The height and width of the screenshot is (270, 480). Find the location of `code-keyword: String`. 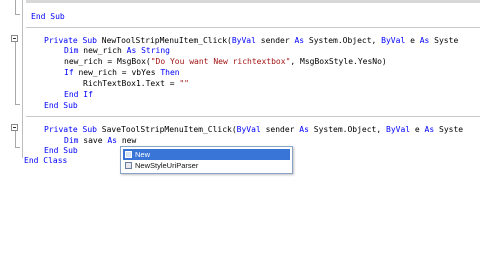

code-keyword: String is located at coordinates (153, 50).